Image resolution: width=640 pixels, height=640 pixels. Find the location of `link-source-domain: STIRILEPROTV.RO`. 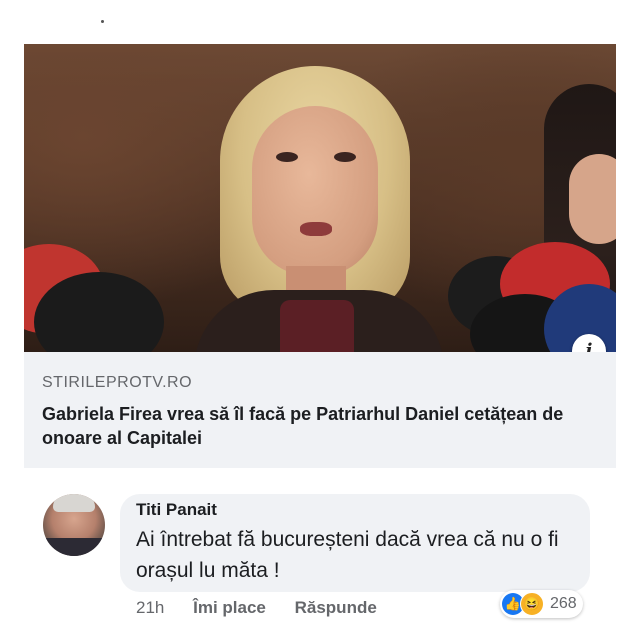

link-source-domain: STIRILEPROTV.RO is located at coordinates (117, 382).